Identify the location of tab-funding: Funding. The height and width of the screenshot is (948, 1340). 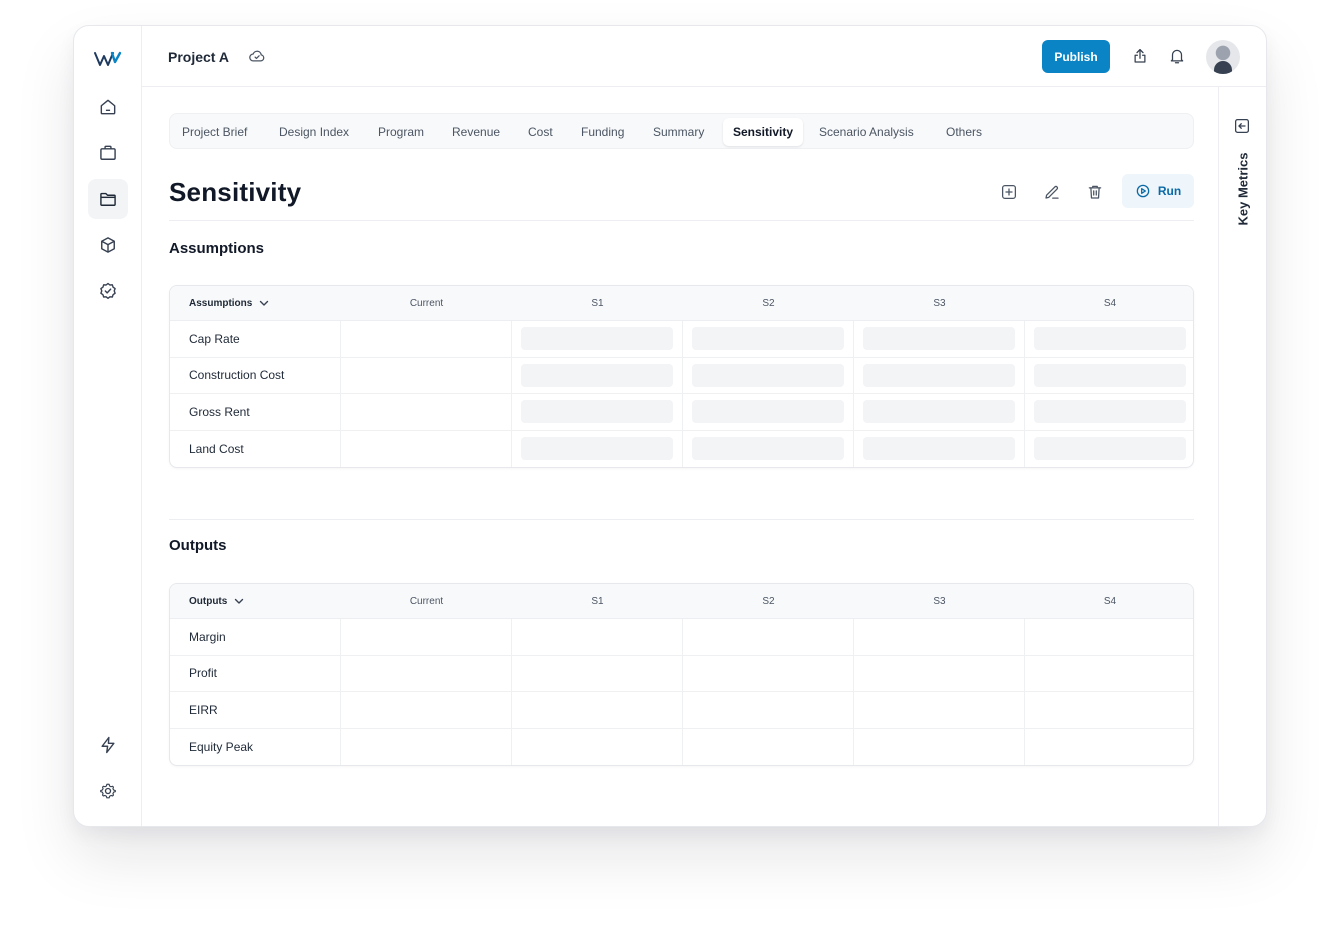
(602, 132).